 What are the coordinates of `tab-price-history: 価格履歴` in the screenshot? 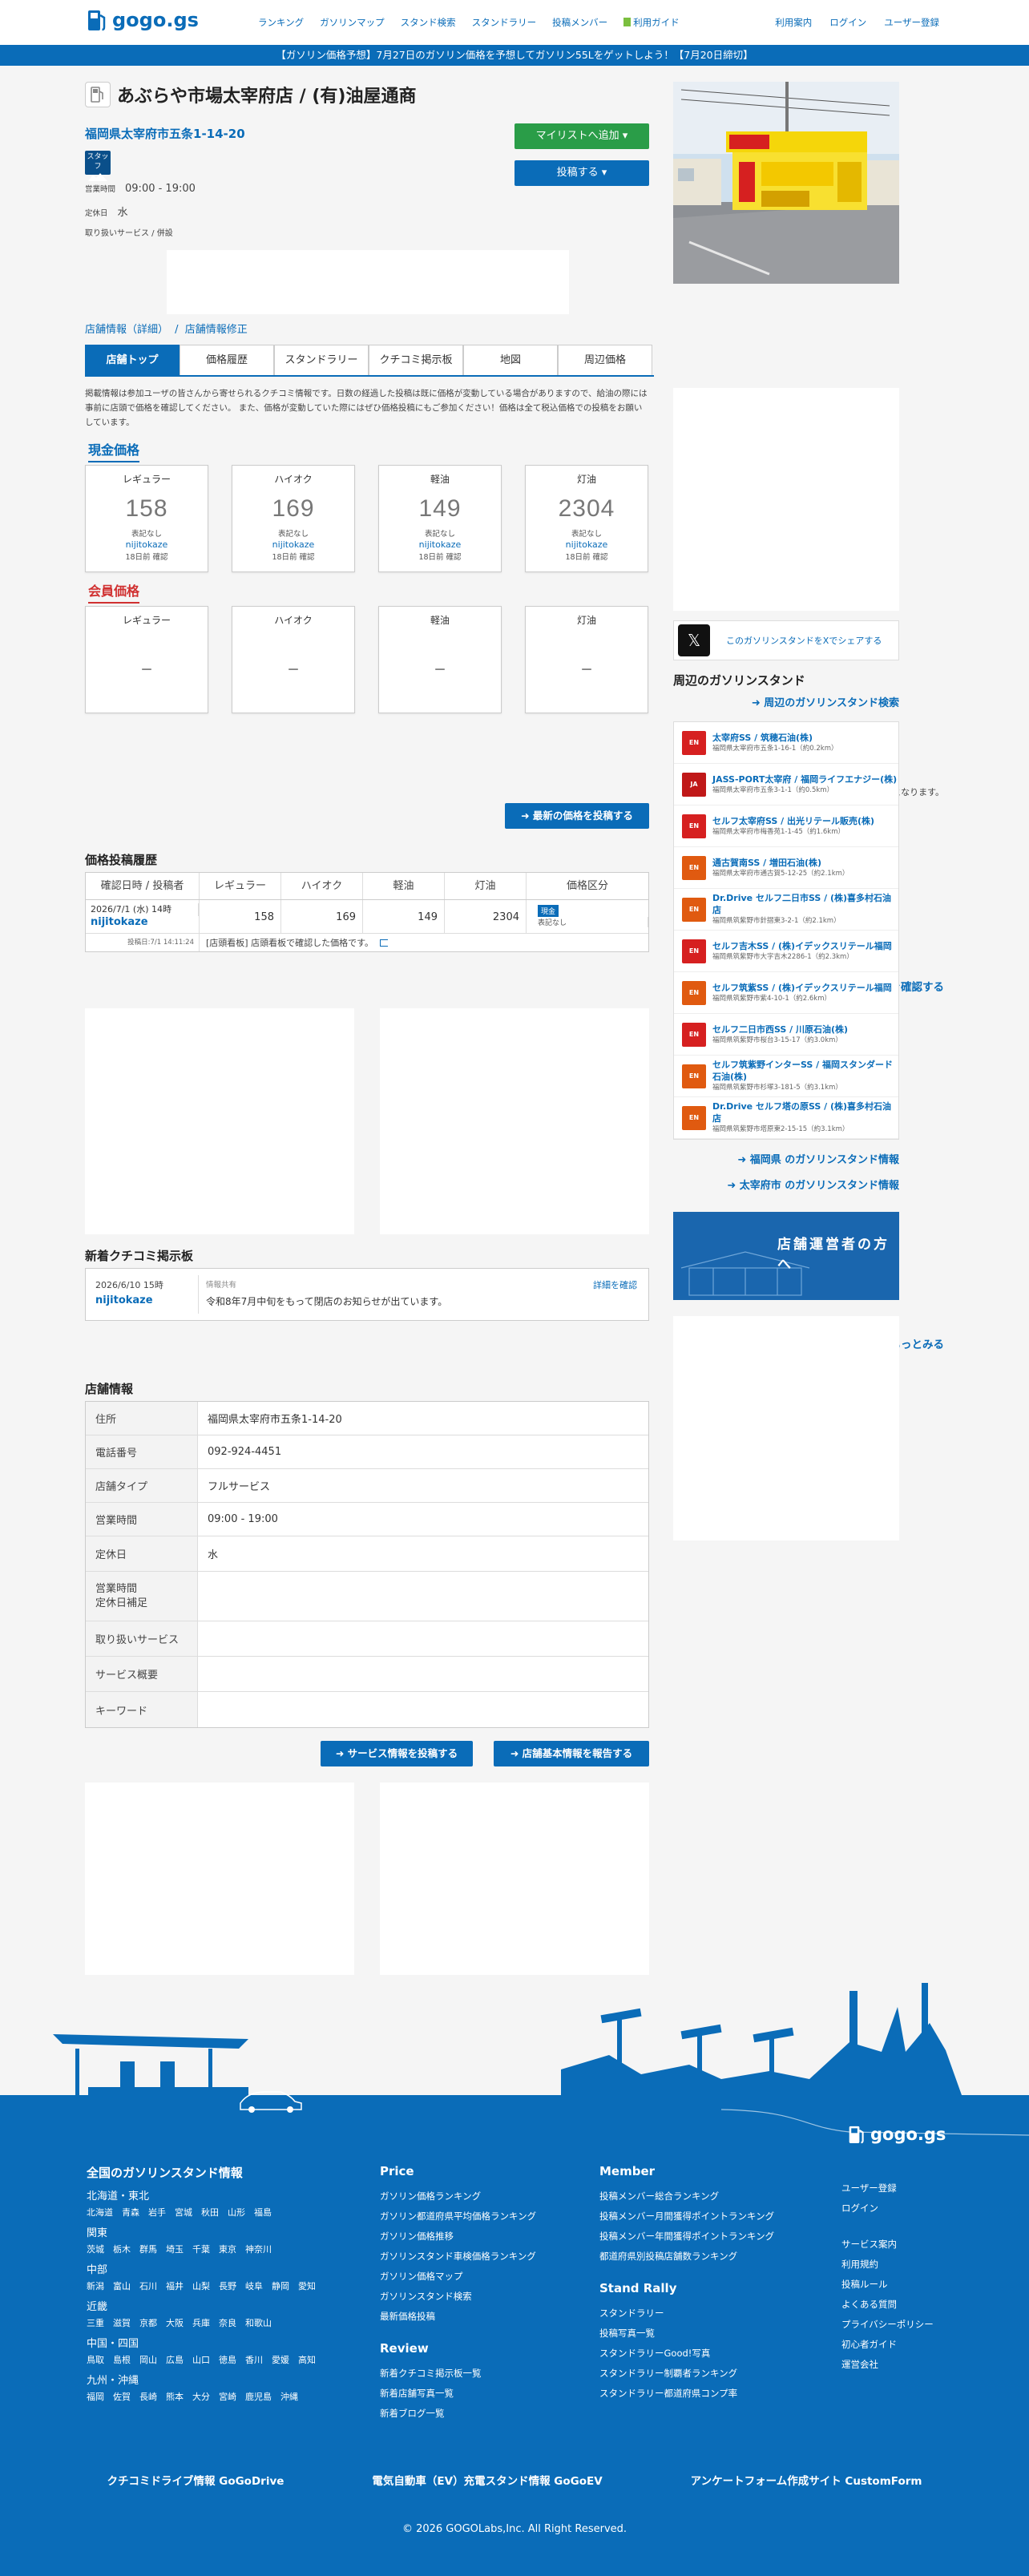 It's located at (227, 360).